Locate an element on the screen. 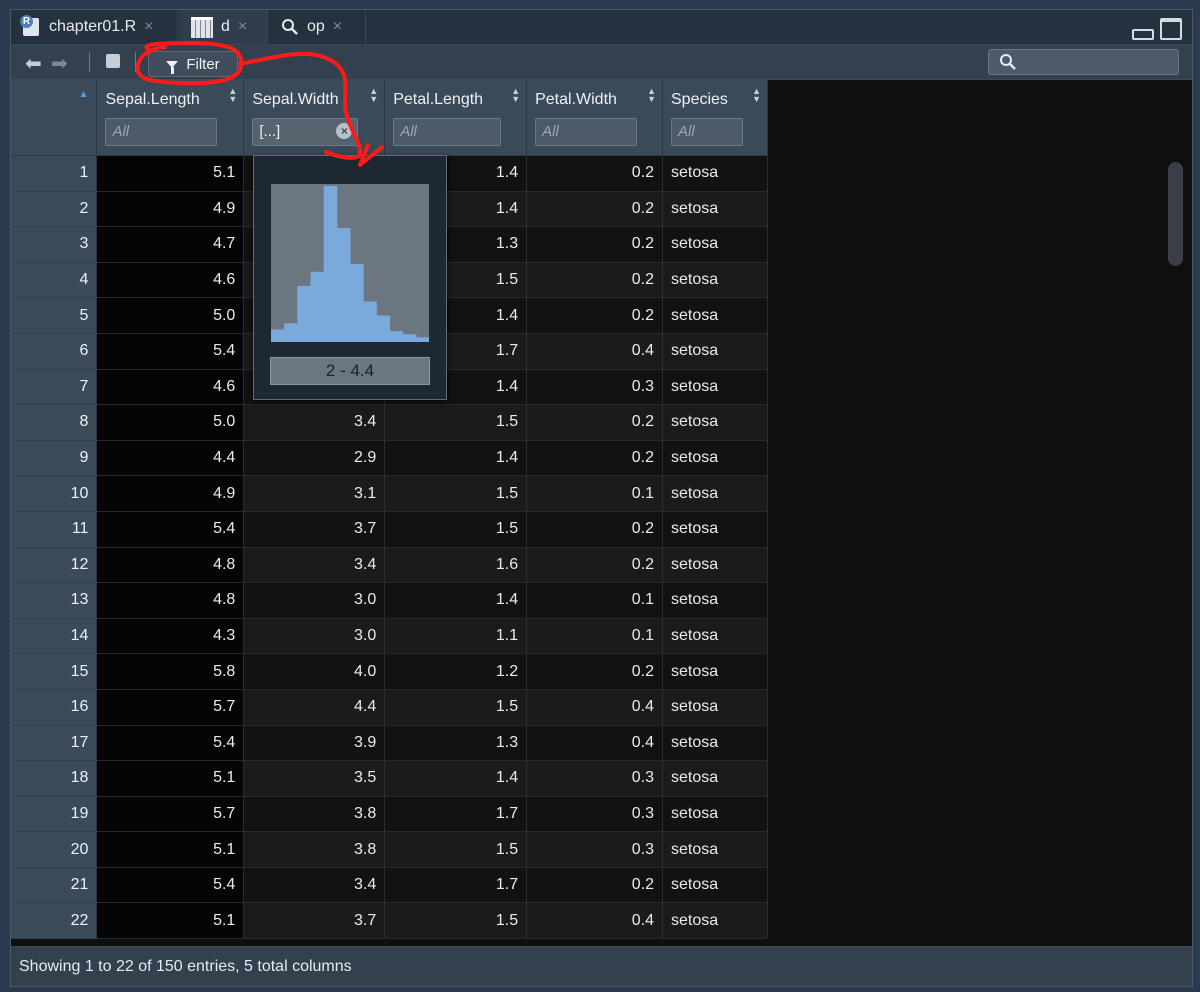 This screenshot has height=992, width=1200. table-cell: 3.4 is located at coordinates (314, 885).